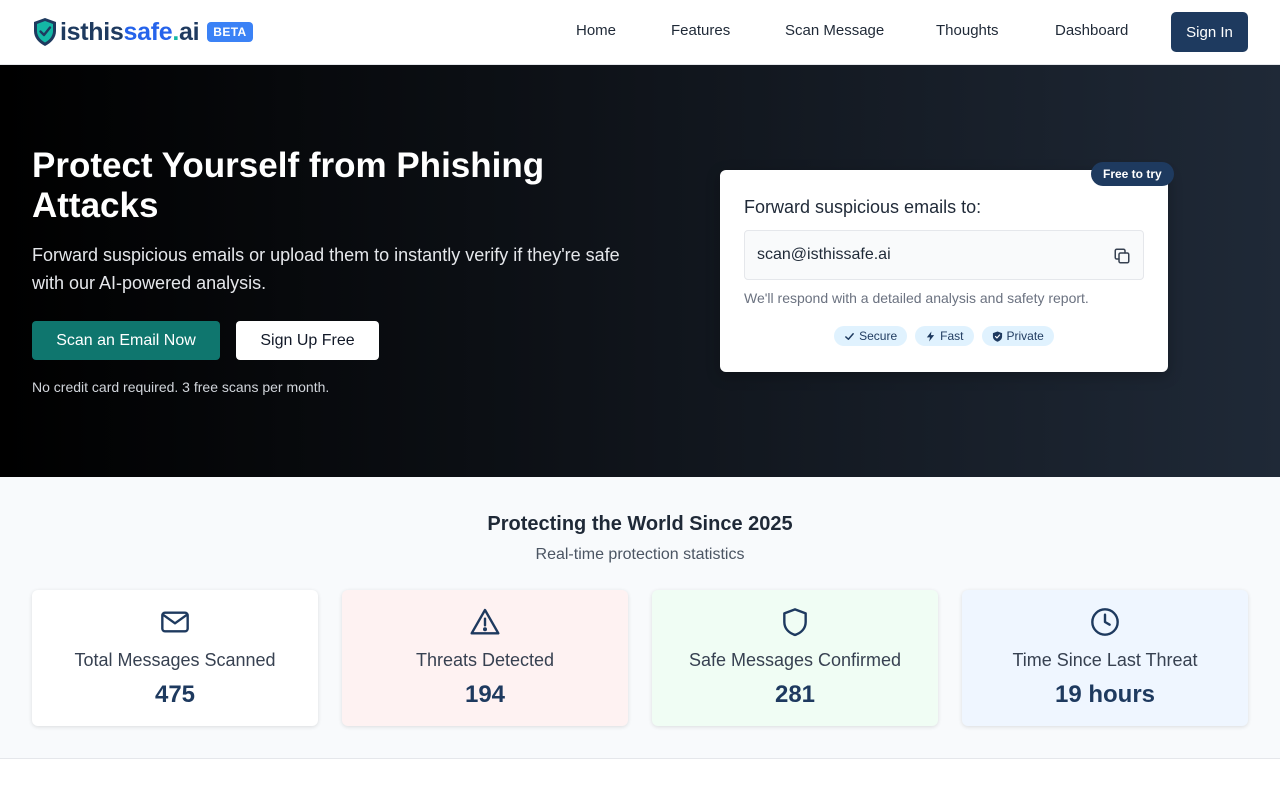 This screenshot has height=800, width=1280. I want to click on chip-fast: Fast, so click(944, 336).